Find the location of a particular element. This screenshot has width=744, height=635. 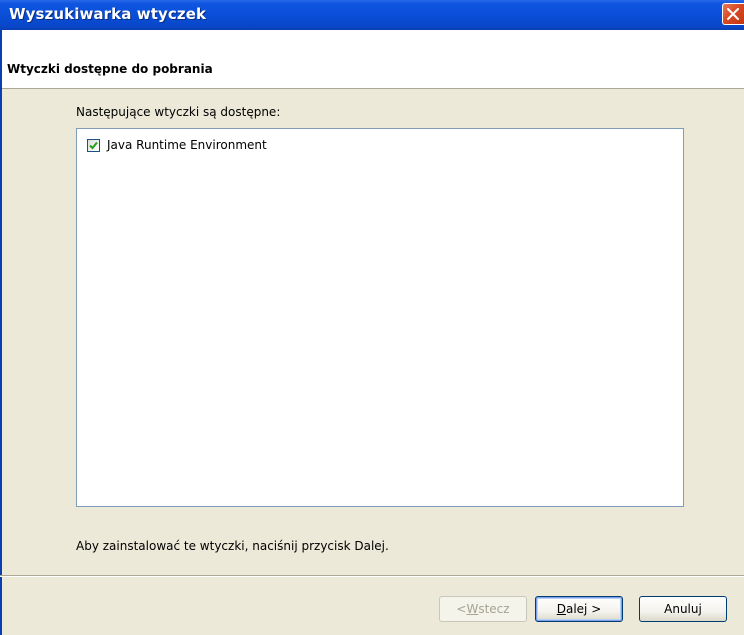

header-title: Wtyczki dostępne do pobrania is located at coordinates (110, 69).